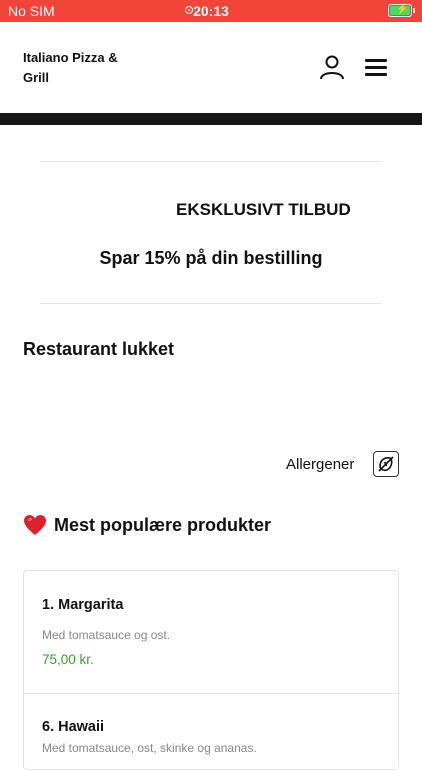 The height and width of the screenshot is (770, 422). I want to click on clock: 20:13, so click(211, 11).